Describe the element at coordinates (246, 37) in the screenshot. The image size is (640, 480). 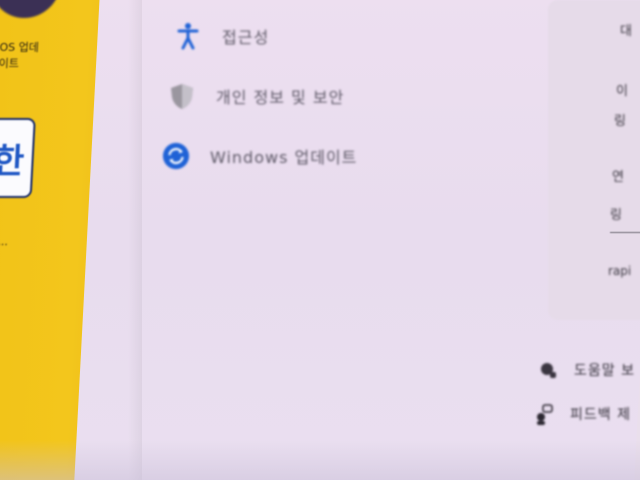
I see `nav-label-accessibility: 접근성` at that location.